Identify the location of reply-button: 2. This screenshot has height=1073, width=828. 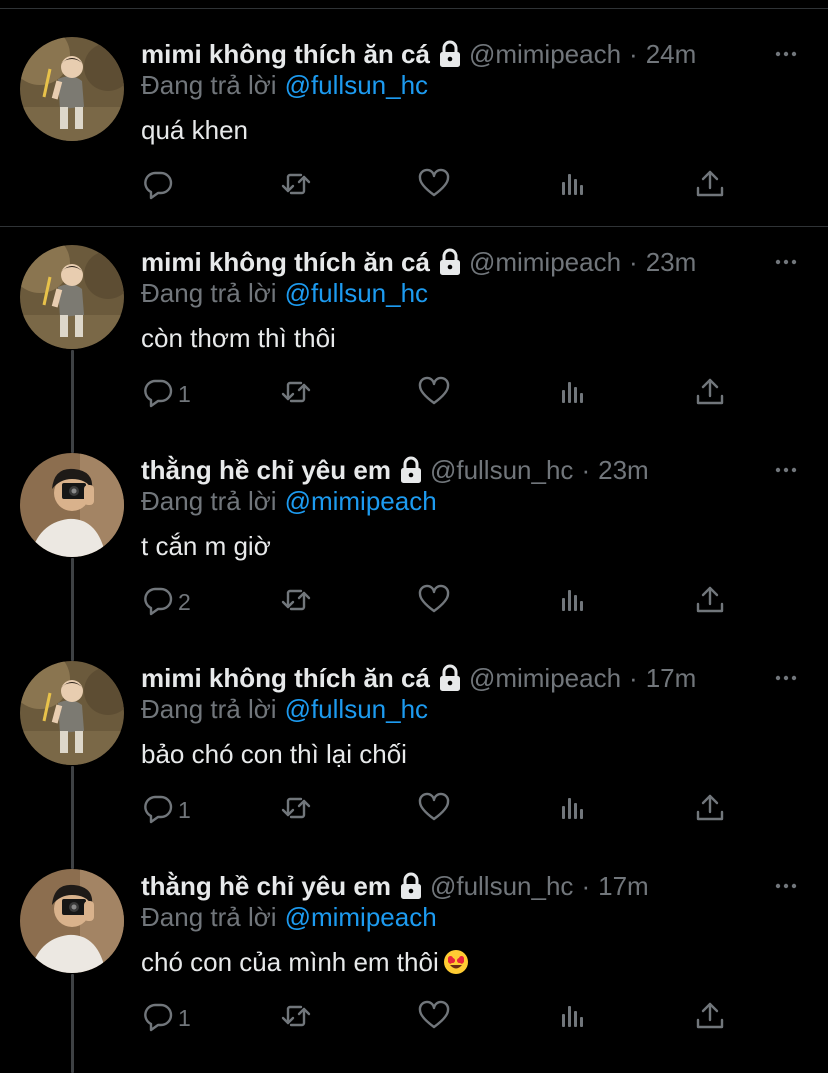
(166, 602).